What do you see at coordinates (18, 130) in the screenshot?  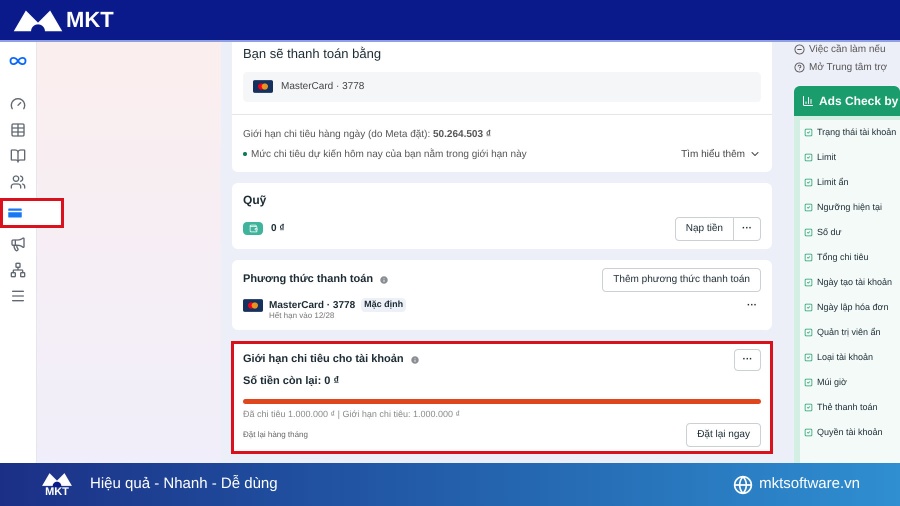 I see `table-icon` at bounding box center [18, 130].